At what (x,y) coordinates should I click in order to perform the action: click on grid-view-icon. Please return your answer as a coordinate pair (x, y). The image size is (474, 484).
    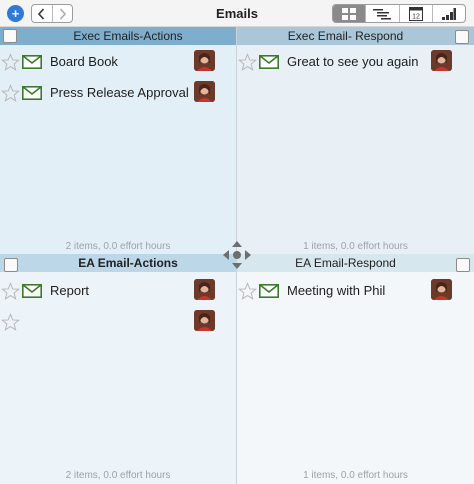
    Looking at the image, I should click on (349, 13).